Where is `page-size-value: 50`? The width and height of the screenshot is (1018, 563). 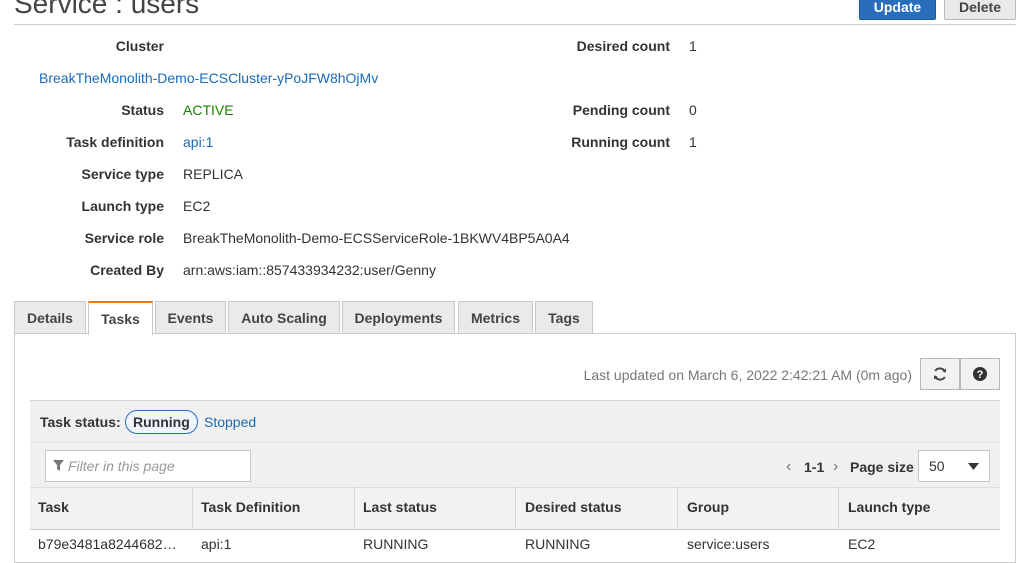 page-size-value: 50 is located at coordinates (937, 466).